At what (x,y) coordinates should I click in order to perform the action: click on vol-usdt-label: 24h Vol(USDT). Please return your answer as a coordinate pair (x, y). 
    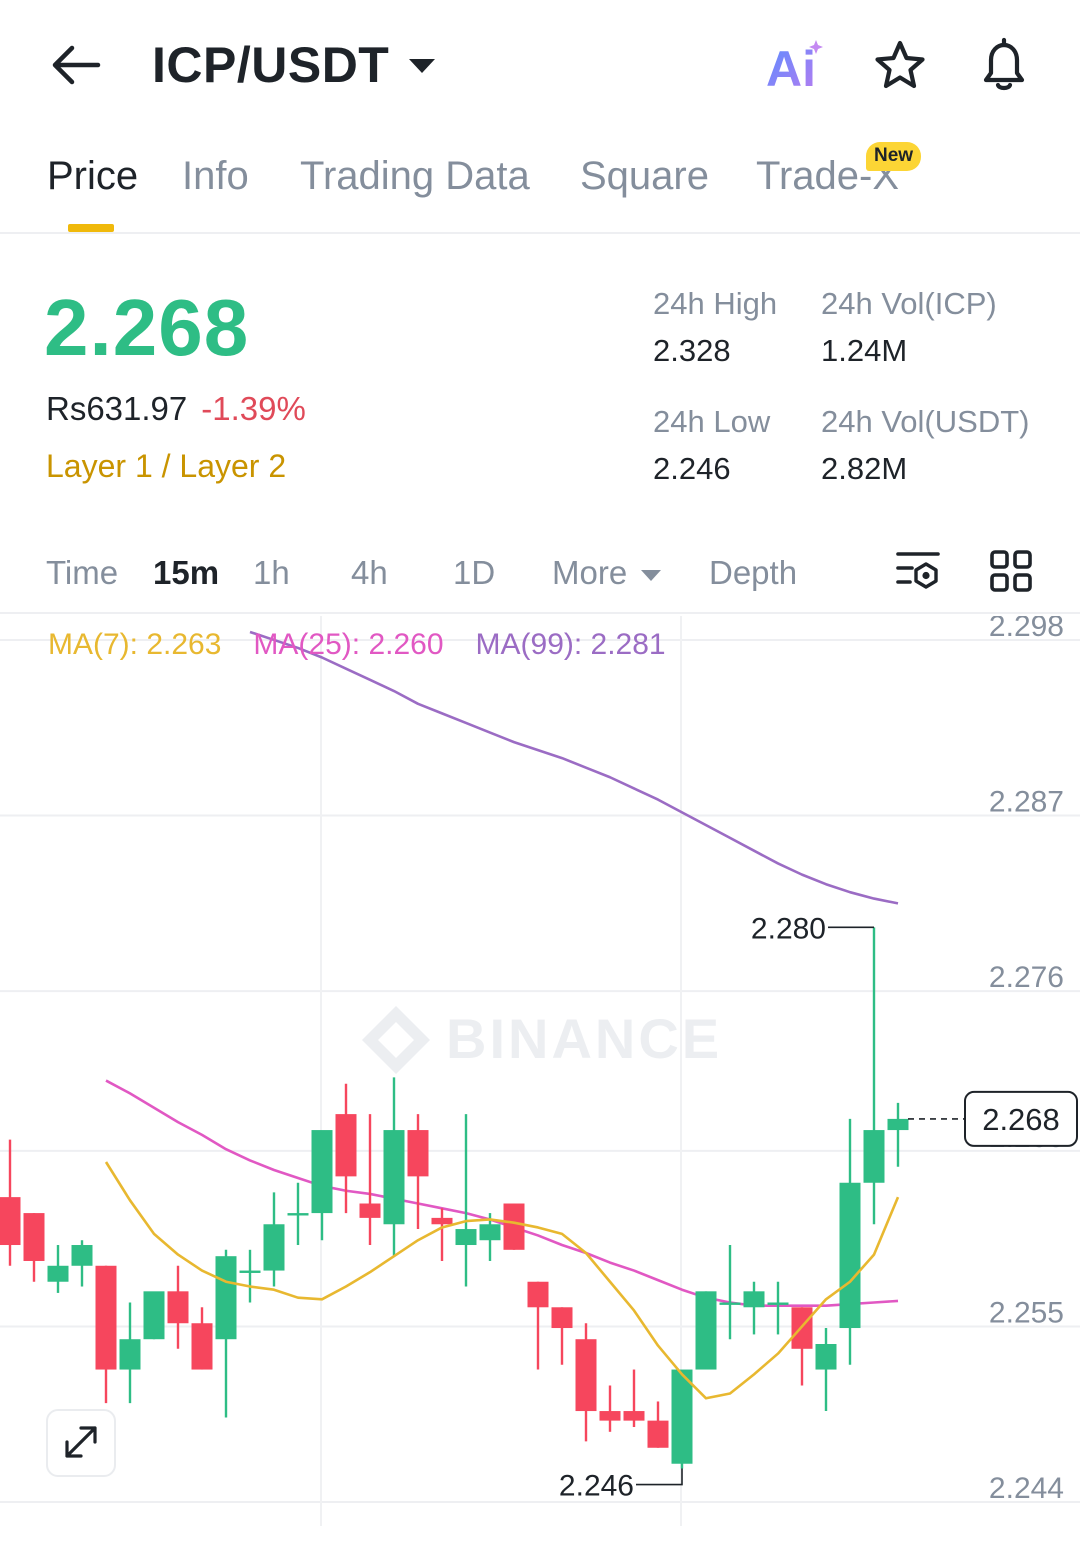
    Looking at the image, I should click on (925, 421).